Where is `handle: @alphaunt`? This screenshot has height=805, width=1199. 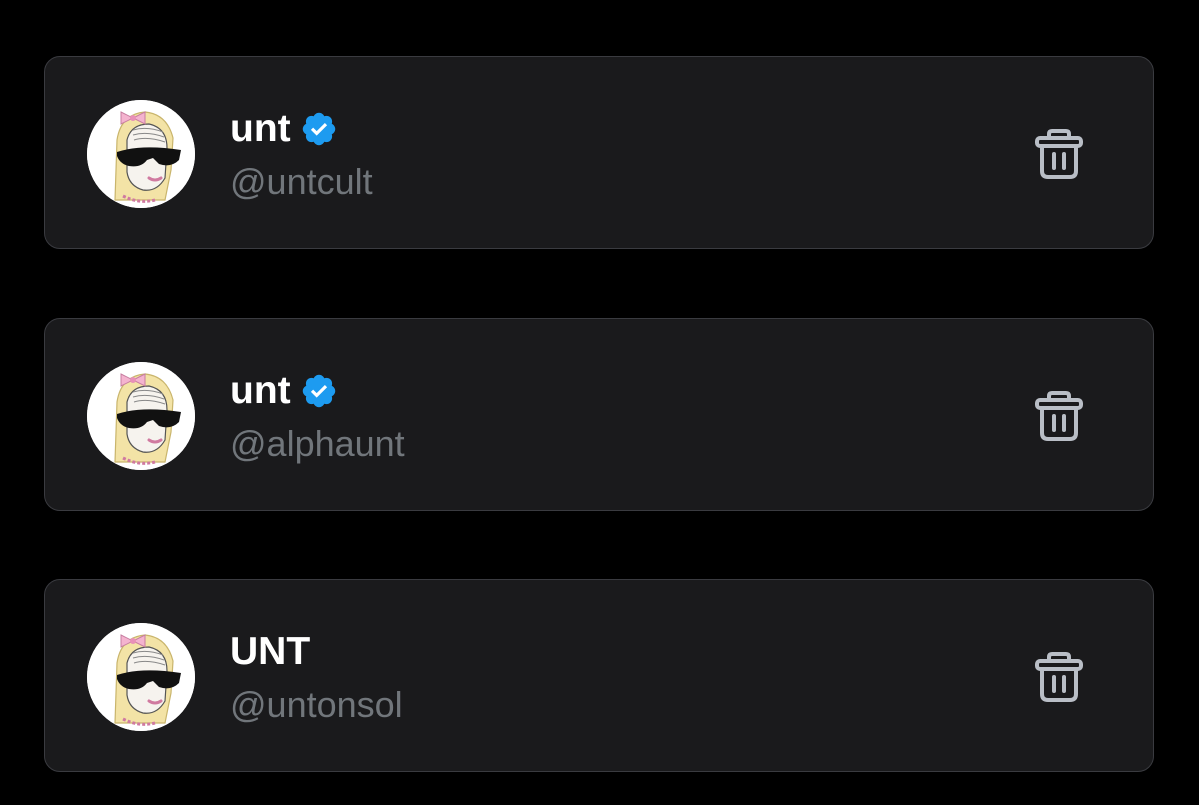 handle: @alphaunt is located at coordinates (317, 443).